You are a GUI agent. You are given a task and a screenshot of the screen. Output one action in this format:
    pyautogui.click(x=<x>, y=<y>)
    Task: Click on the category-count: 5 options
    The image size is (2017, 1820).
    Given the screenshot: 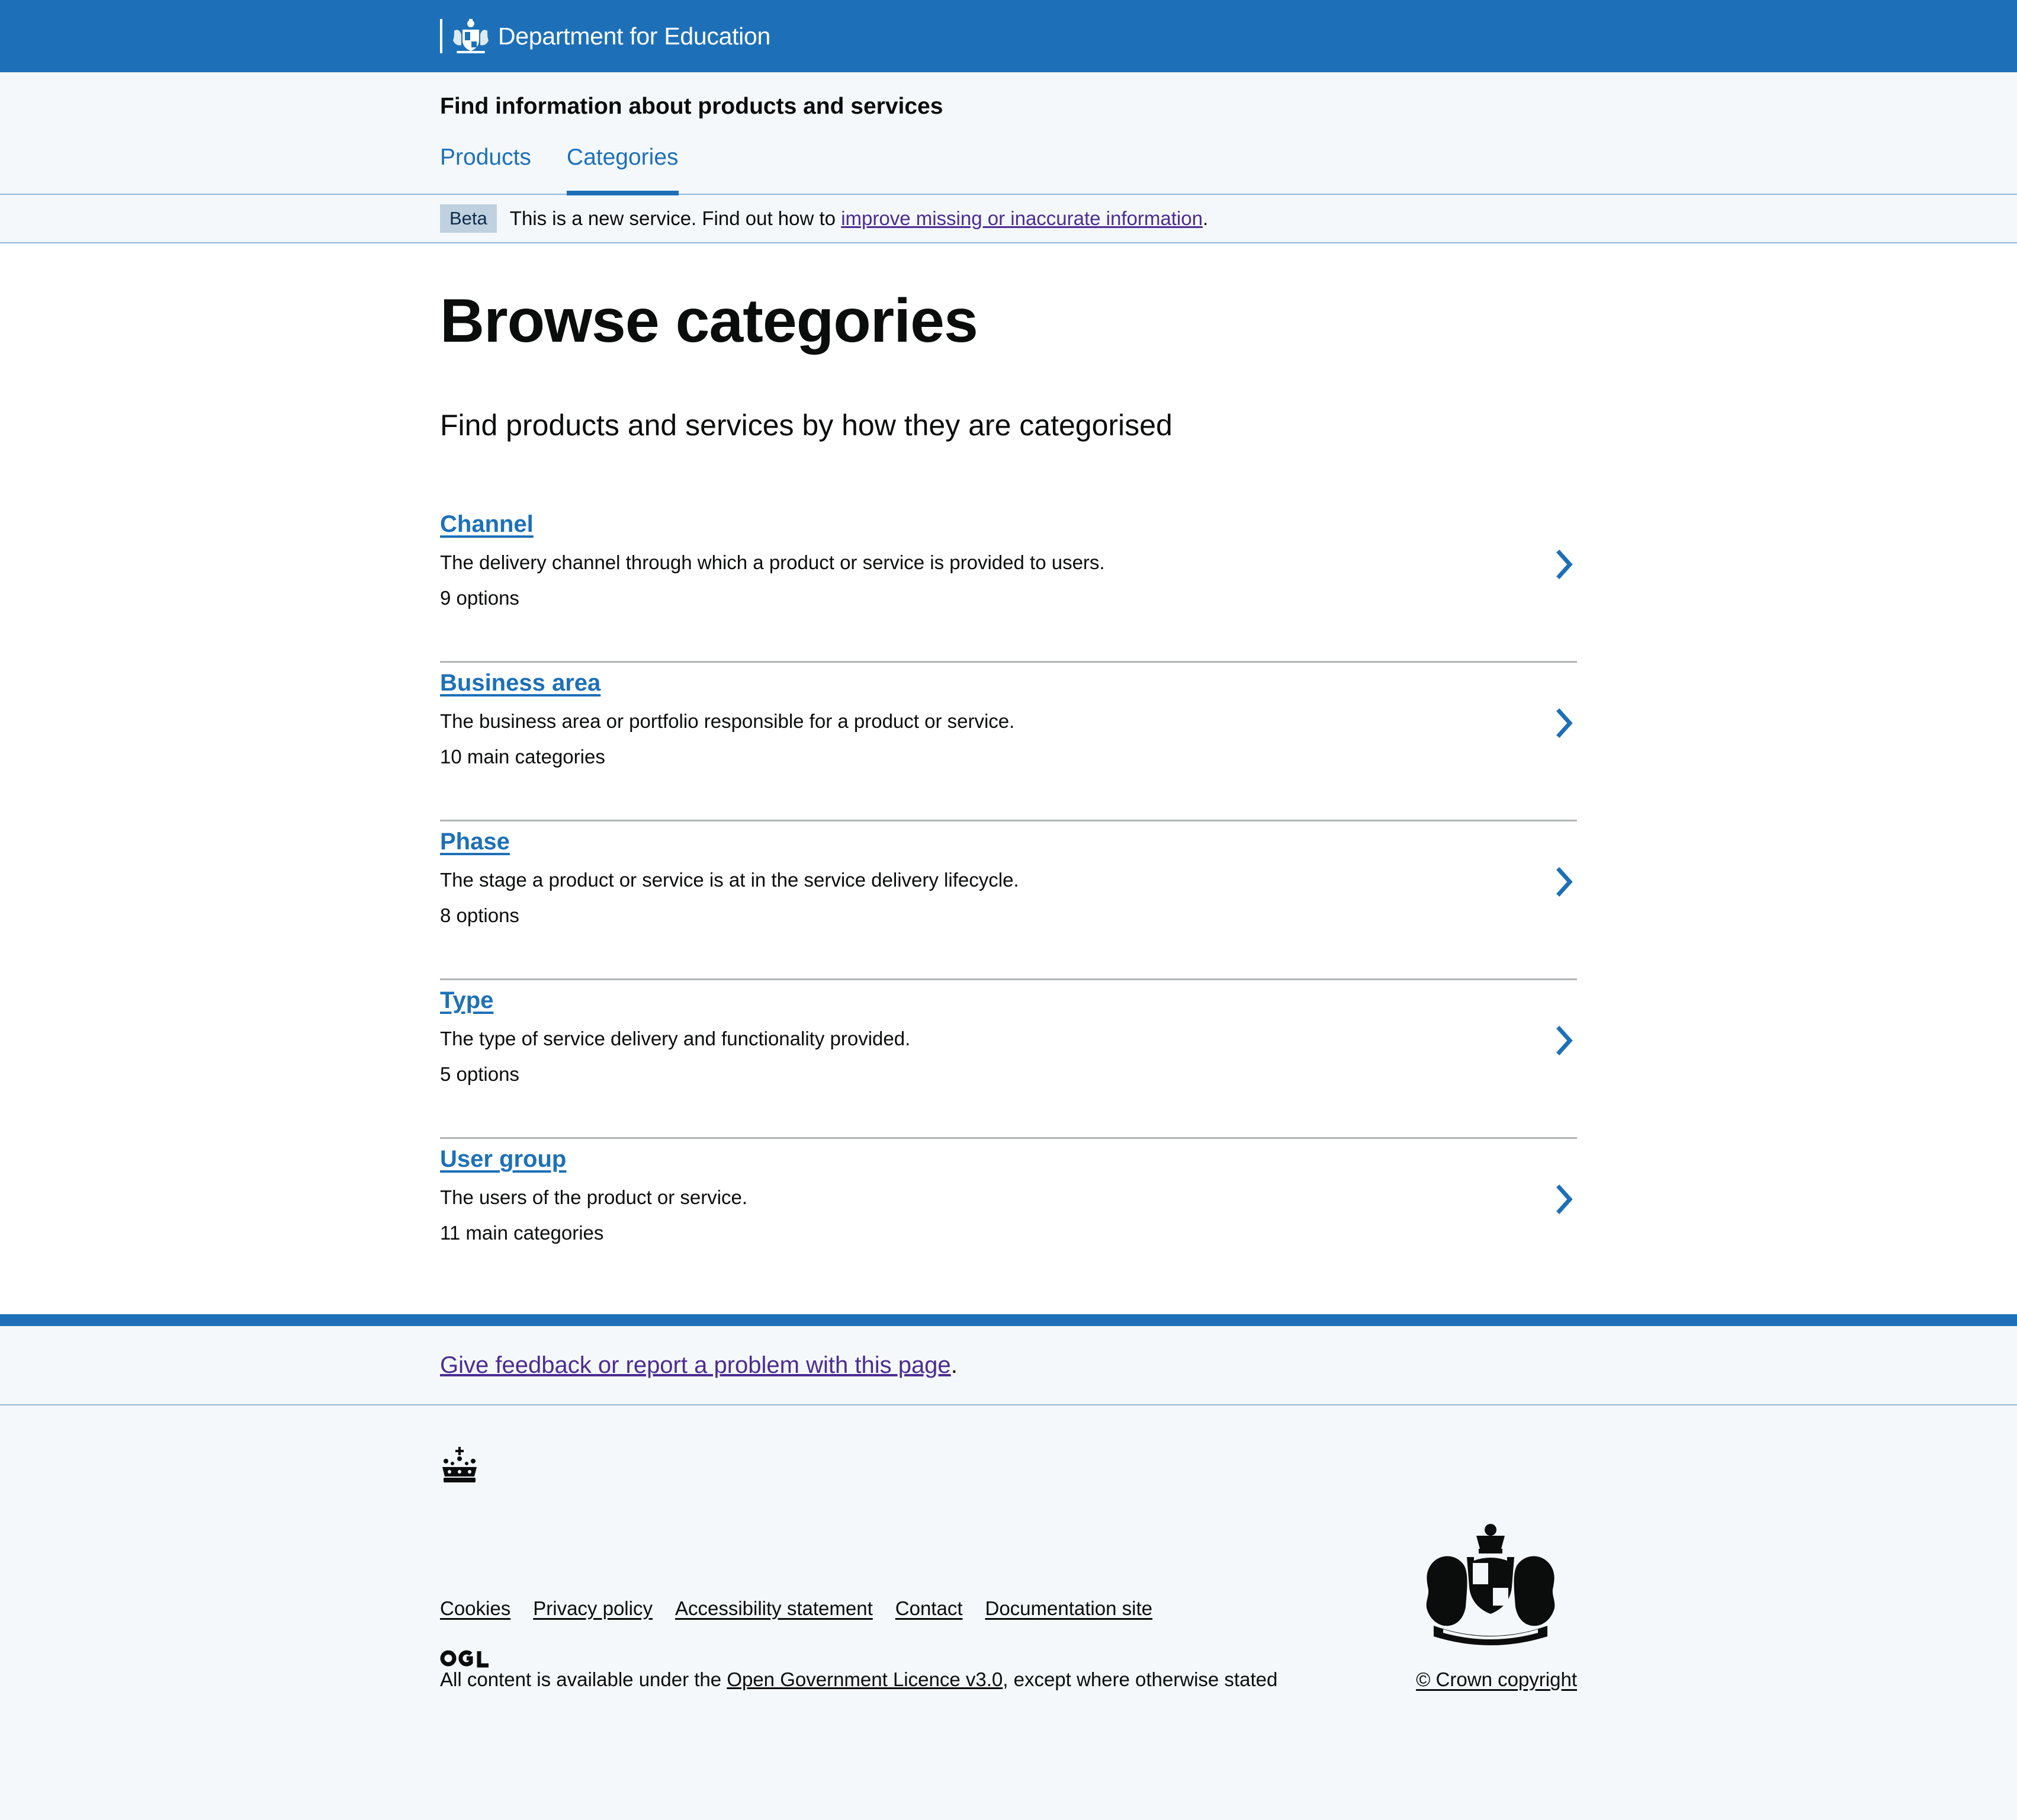 What is the action you would take?
    pyautogui.click(x=479, y=1074)
    